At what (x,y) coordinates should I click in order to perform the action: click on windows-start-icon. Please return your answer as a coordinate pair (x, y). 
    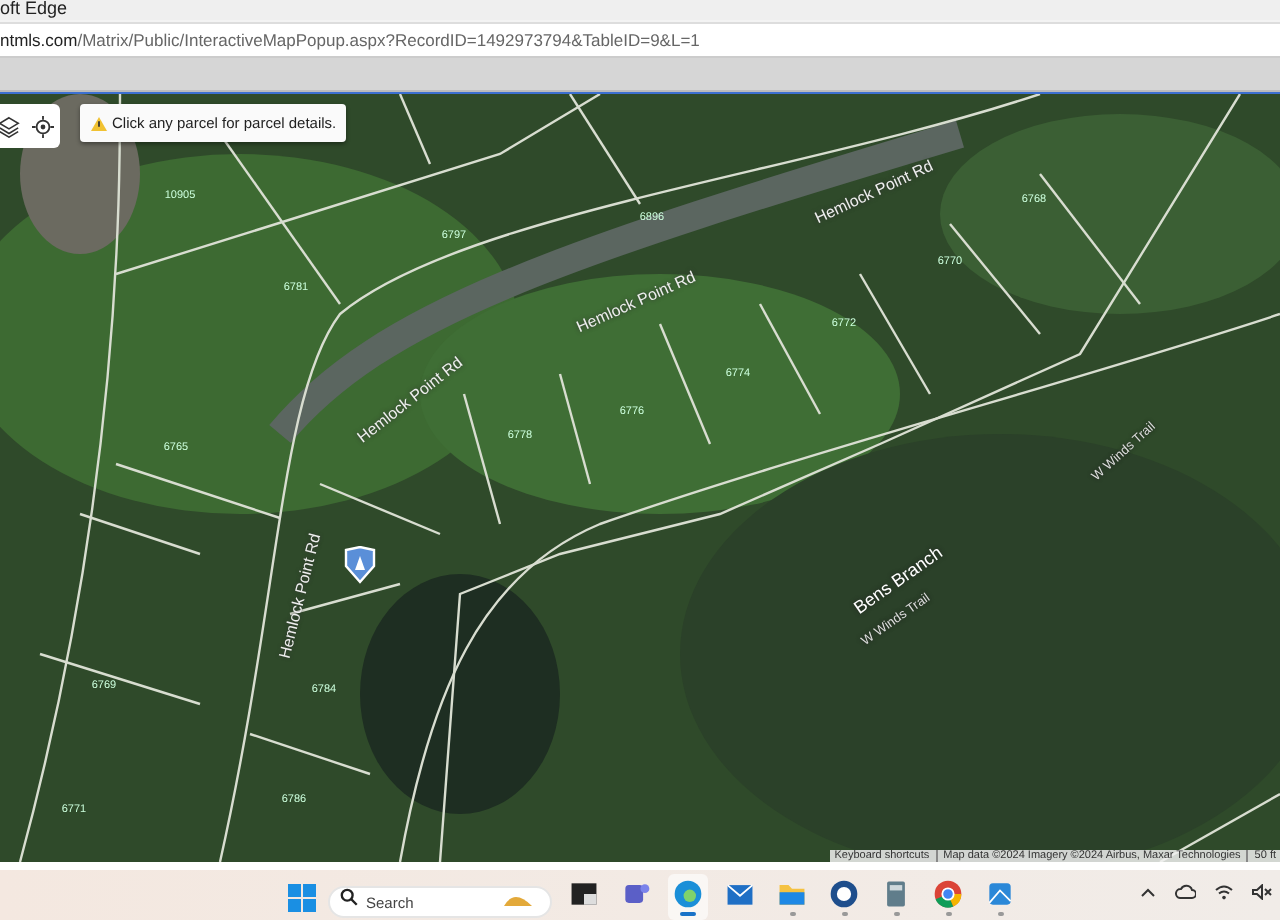
    Looking at the image, I should click on (302, 897).